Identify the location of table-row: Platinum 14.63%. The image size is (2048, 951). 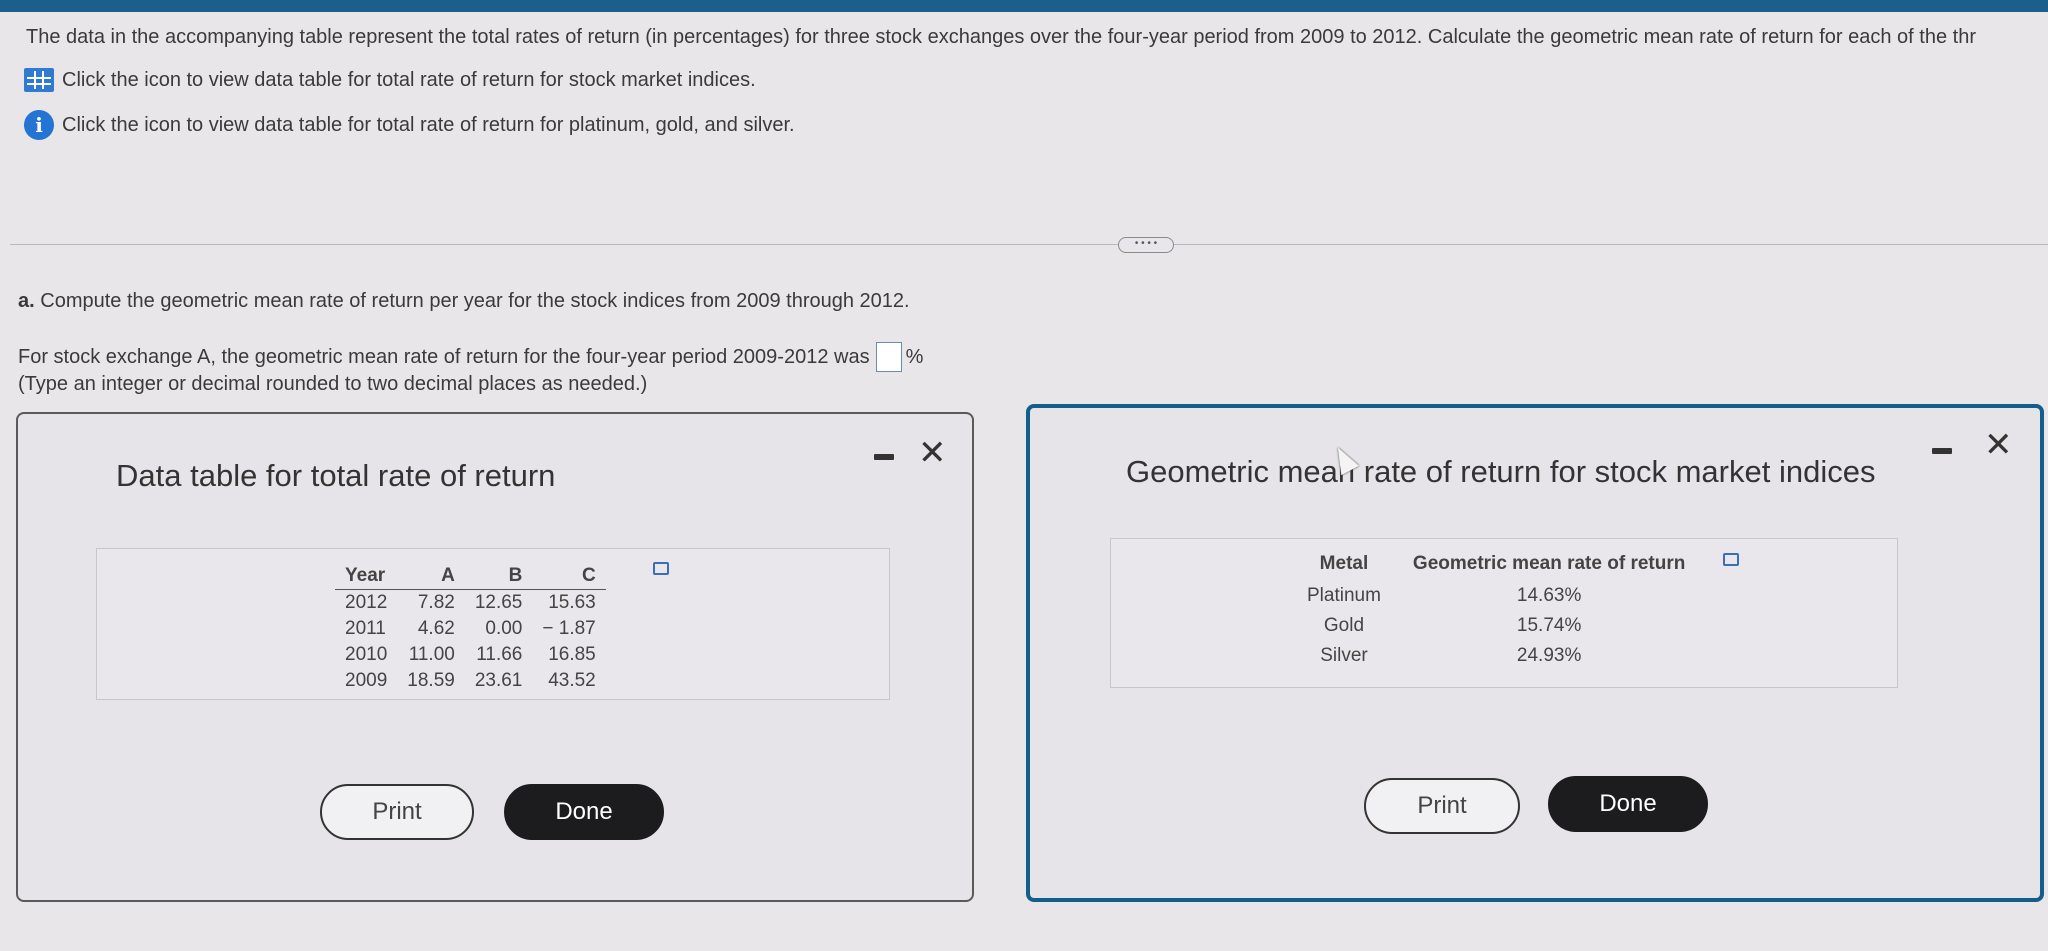
(1496, 596).